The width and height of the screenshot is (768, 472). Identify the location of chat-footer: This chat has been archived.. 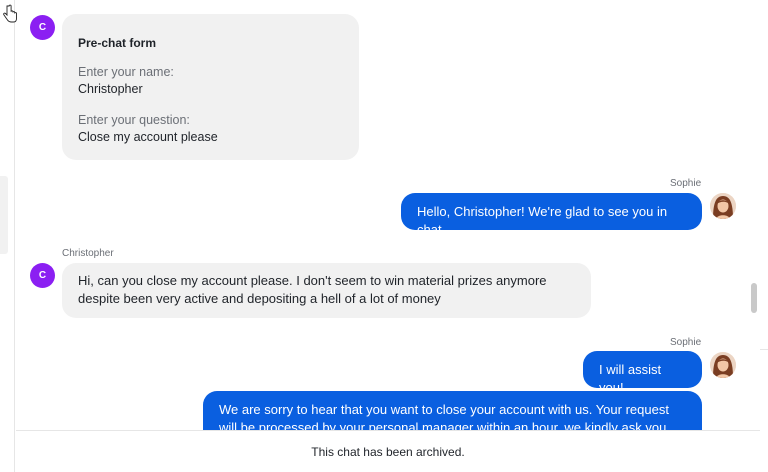
(388, 451).